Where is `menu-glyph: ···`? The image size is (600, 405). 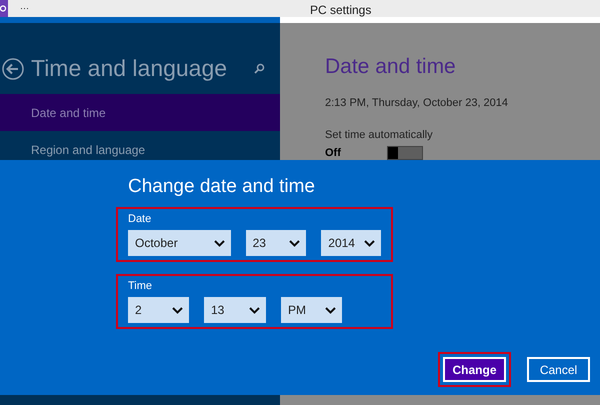 menu-glyph: ··· is located at coordinates (24, 8).